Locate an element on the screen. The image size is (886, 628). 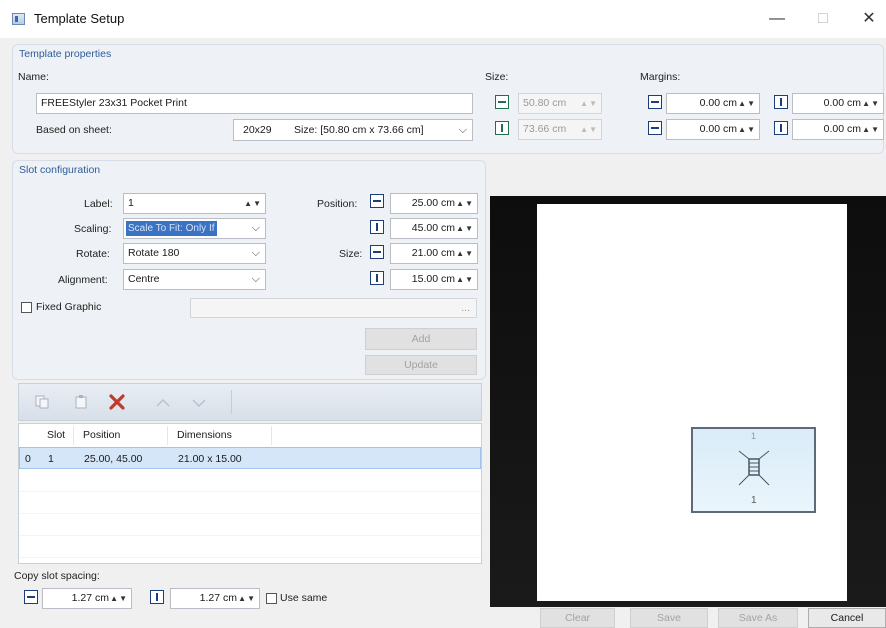
position-x-field: 25.00 cm ▲▼ is located at coordinates (434, 203).